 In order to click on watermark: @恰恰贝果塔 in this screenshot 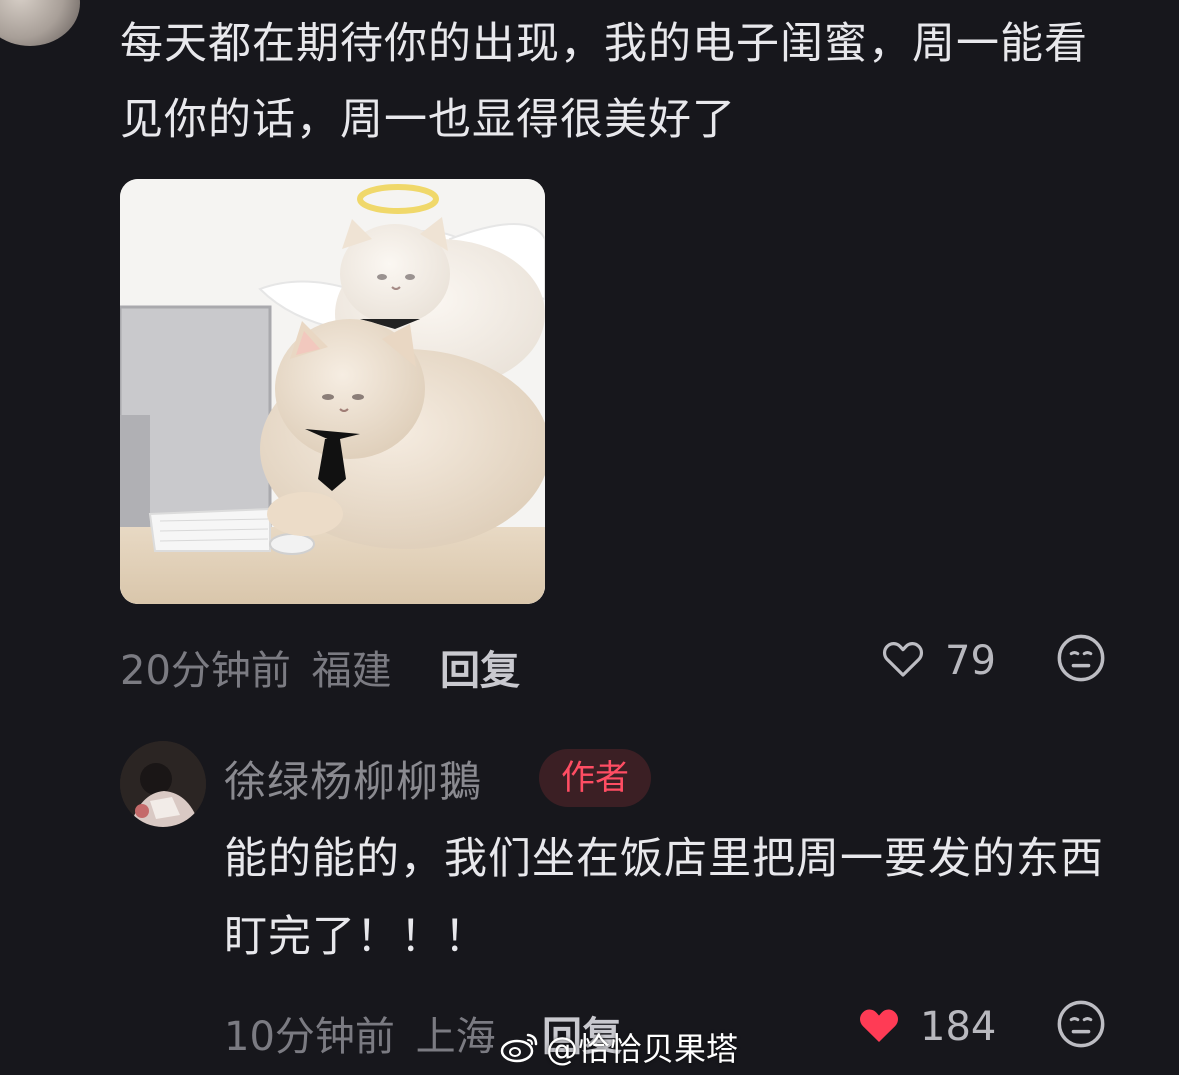, I will do `click(619, 1047)`.